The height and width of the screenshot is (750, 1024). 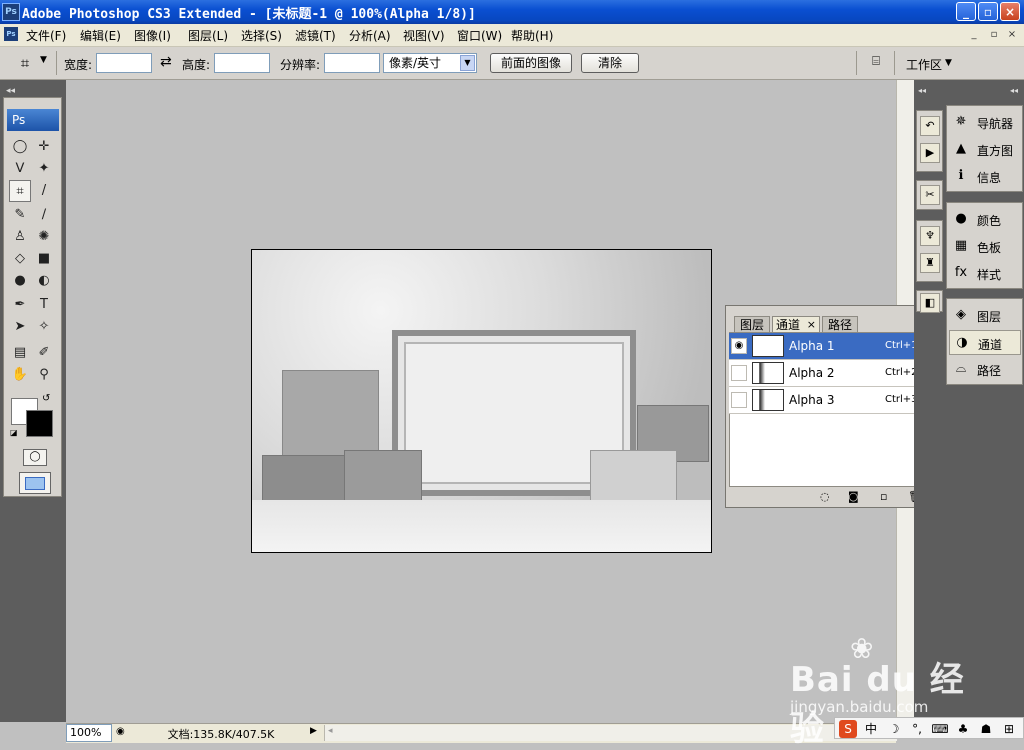 What do you see at coordinates (828, 373) in the screenshot?
I see `channel-row: Alpha 2 Ctrl+2` at bounding box center [828, 373].